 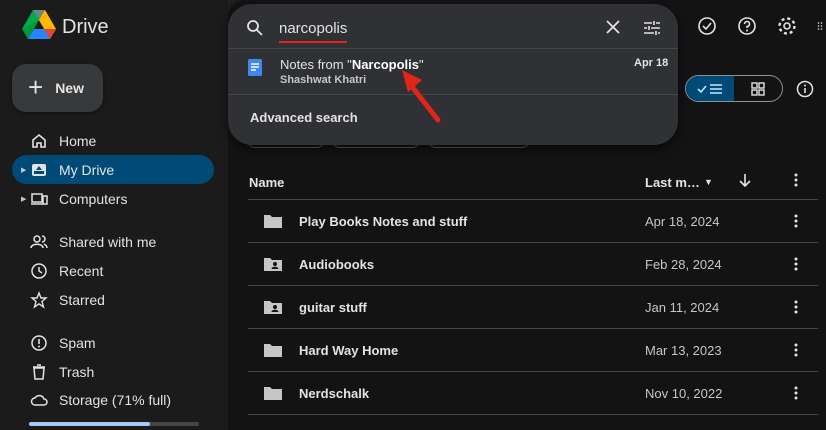 I want to click on file-modified-date: Apr 18, 2024, so click(x=682, y=221).